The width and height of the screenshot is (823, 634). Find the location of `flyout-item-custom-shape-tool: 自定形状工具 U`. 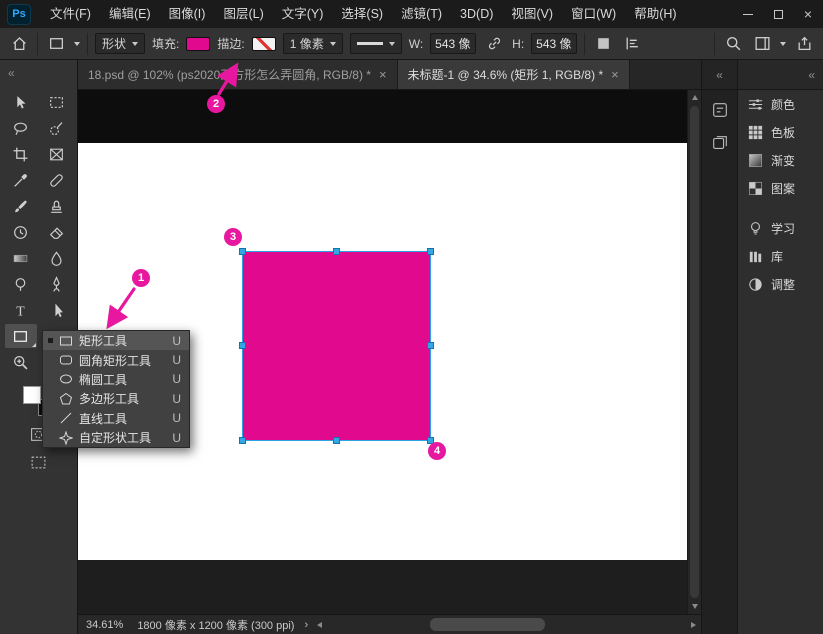

flyout-item-custom-shape-tool: 自定形状工具 U is located at coordinates (116, 437).